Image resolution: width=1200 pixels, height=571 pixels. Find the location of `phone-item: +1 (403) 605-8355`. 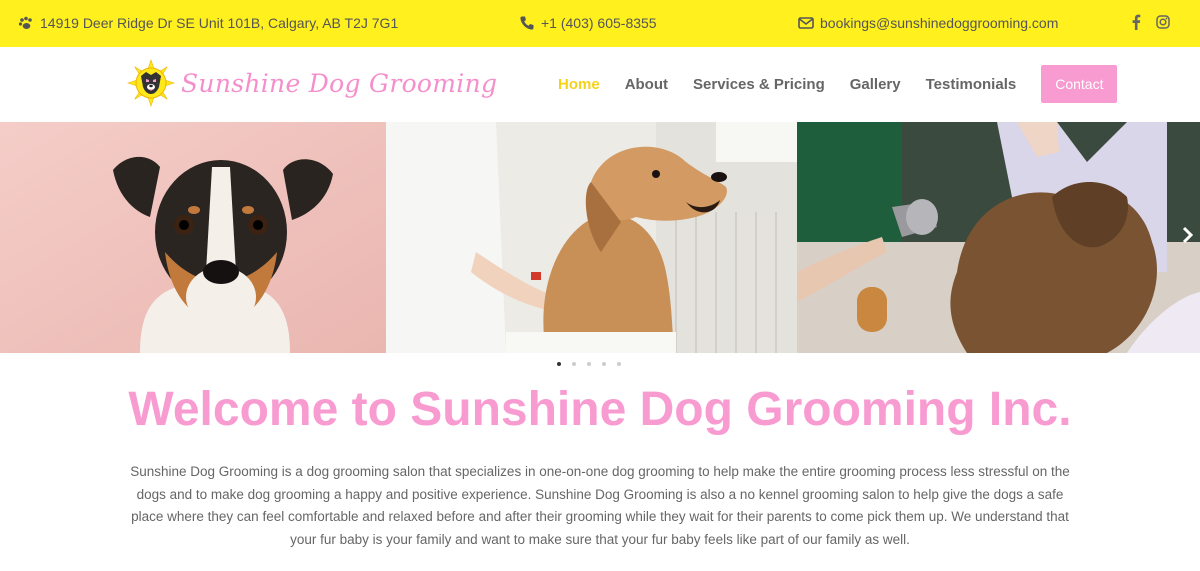

phone-item: +1 (403) 605-8355 is located at coordinates (588, 23).